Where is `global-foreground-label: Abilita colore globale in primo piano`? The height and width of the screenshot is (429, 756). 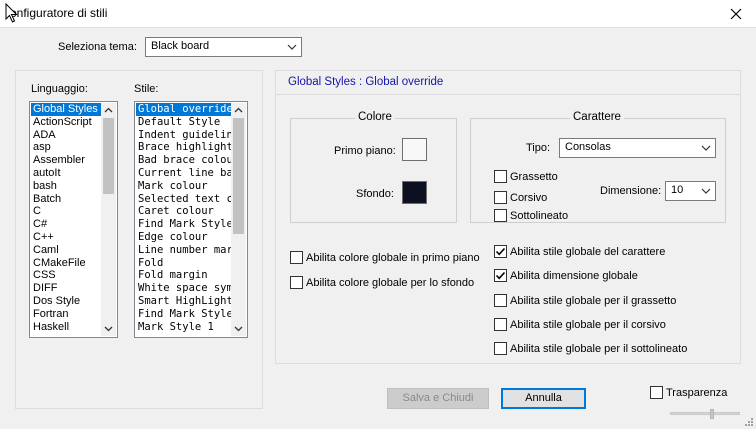
global-foreground-label: Abilita colore globale in primo piano is located at coordinates (393, 258).